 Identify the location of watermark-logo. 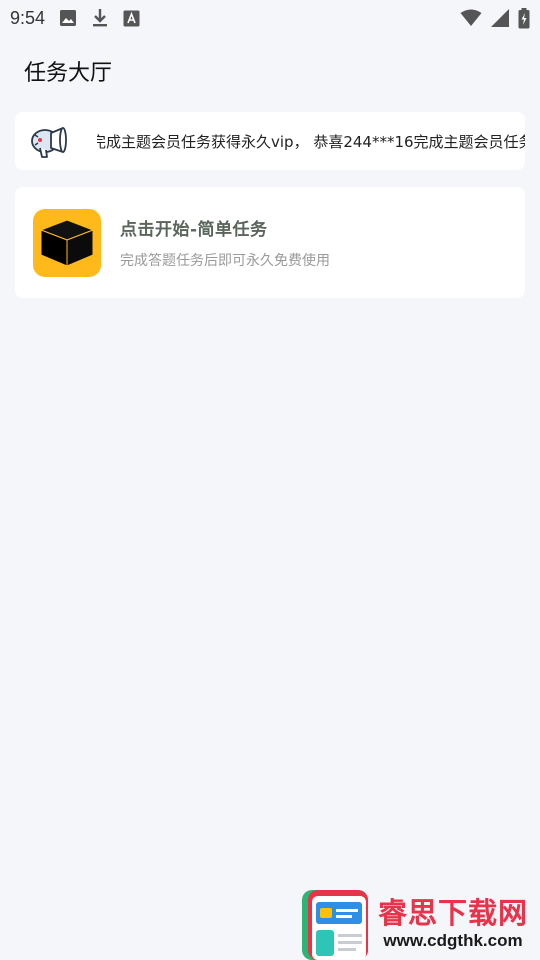
(334, 924).